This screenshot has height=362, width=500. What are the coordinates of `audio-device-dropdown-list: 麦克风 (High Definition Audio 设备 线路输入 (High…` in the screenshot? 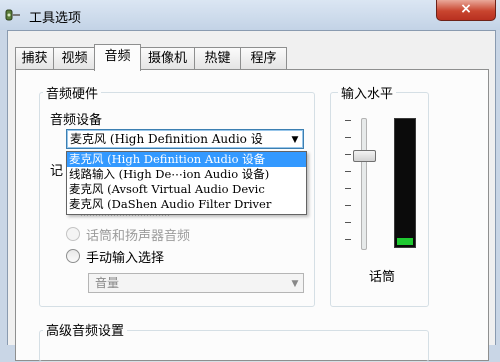 It's located at (186, 183).